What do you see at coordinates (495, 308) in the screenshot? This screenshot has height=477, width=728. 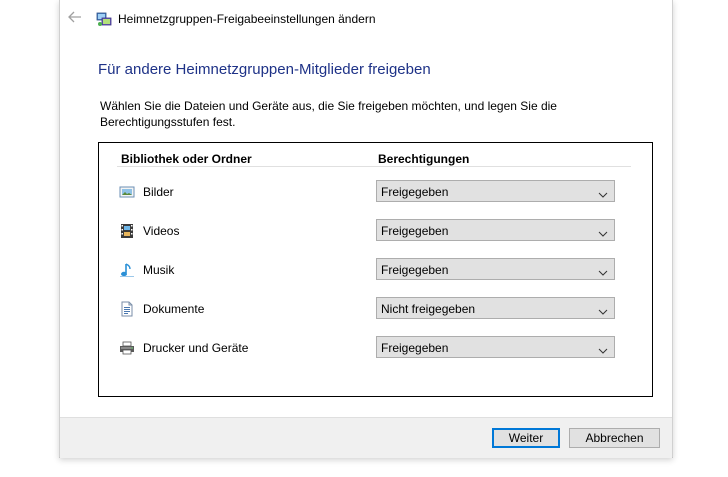 I see `permission-dropdown-dokumente: Nicht freigegeben` at bounding box center [495, 308].